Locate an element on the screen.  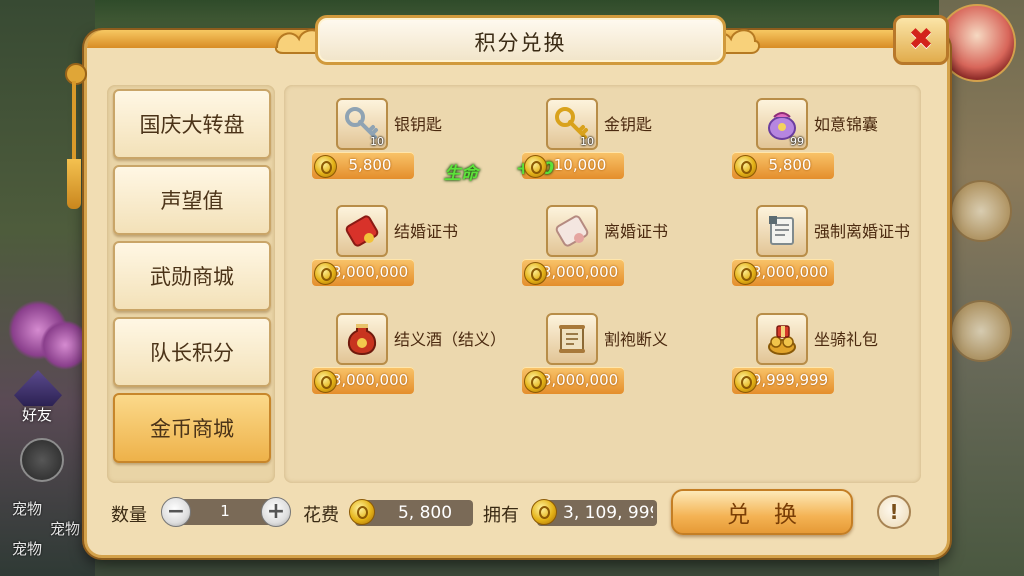
category-tab-panel: 国庆大转盘 声望值 武勋商城 队长积分 金币商城 is located at coordinates (191, 284).